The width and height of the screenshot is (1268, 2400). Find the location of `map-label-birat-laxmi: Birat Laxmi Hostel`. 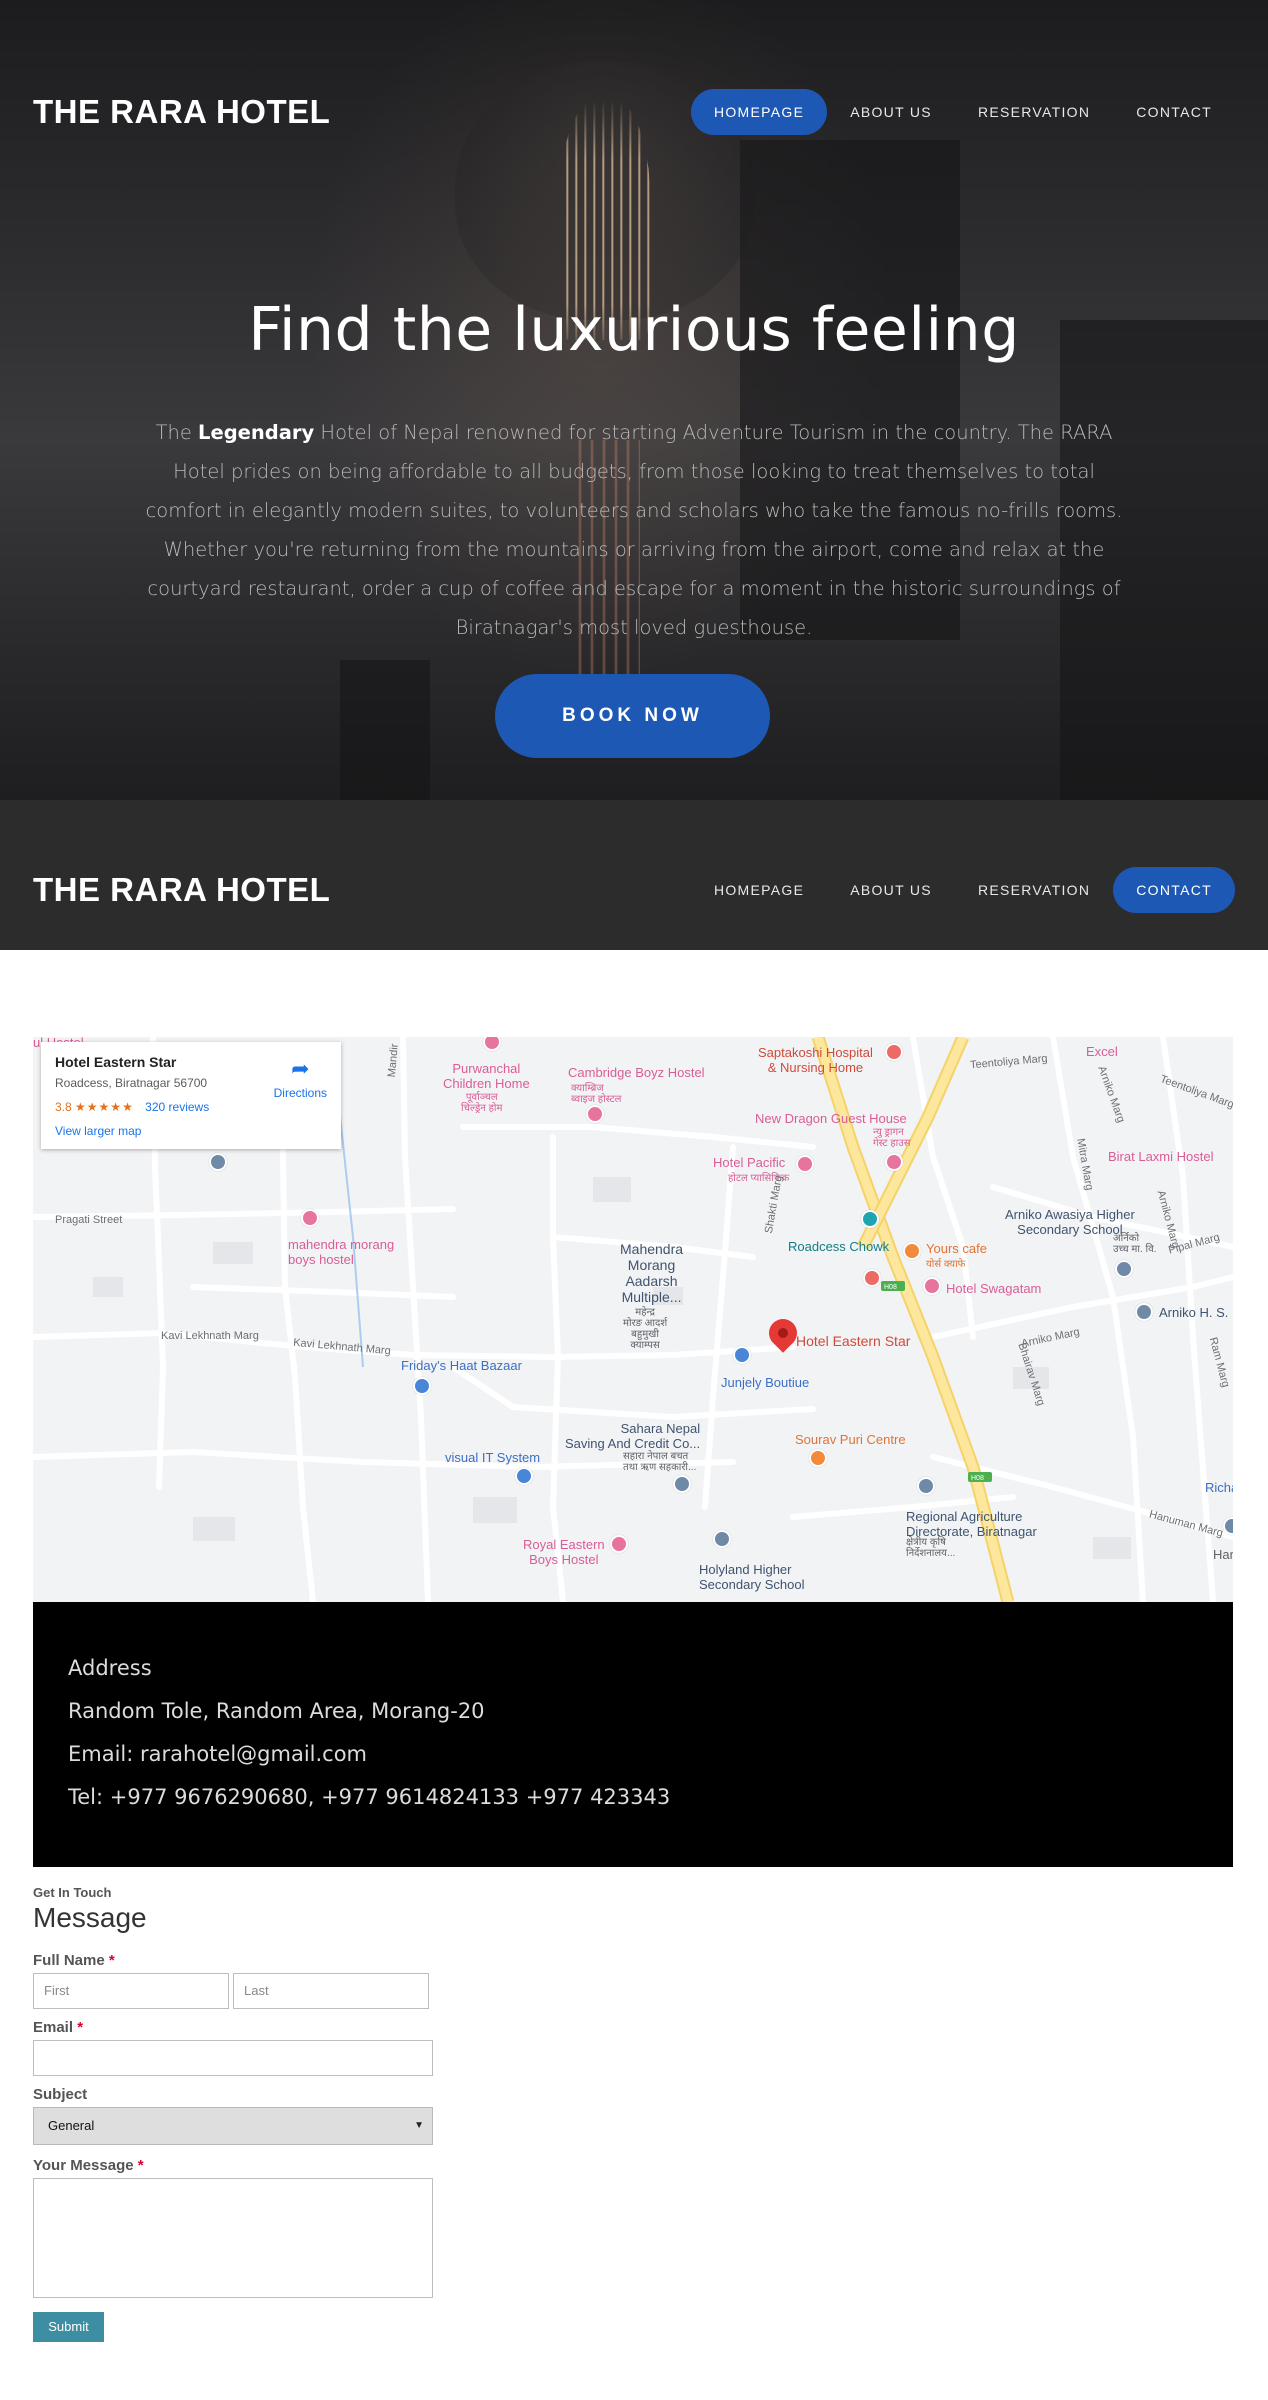

map-label-birat-laxmi: Birat Laxmi Hostel is located at coordinates (1160, 1156).